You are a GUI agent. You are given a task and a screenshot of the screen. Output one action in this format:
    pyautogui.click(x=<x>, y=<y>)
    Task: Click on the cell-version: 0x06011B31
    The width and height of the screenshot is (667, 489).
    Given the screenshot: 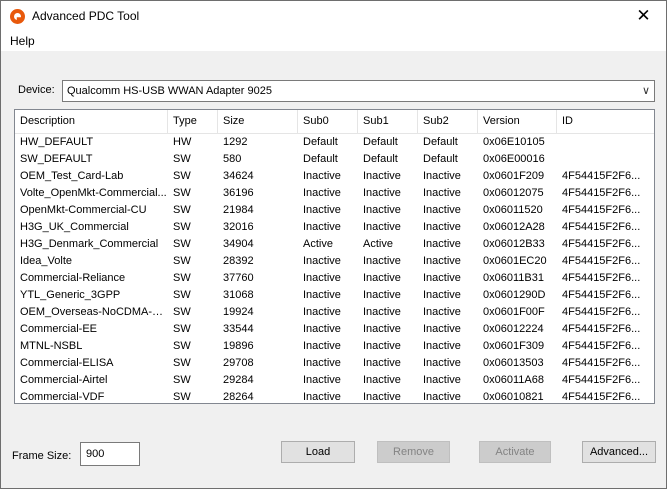 What is the action you would take?
    pyautogui.click(x=513, y=278)
    